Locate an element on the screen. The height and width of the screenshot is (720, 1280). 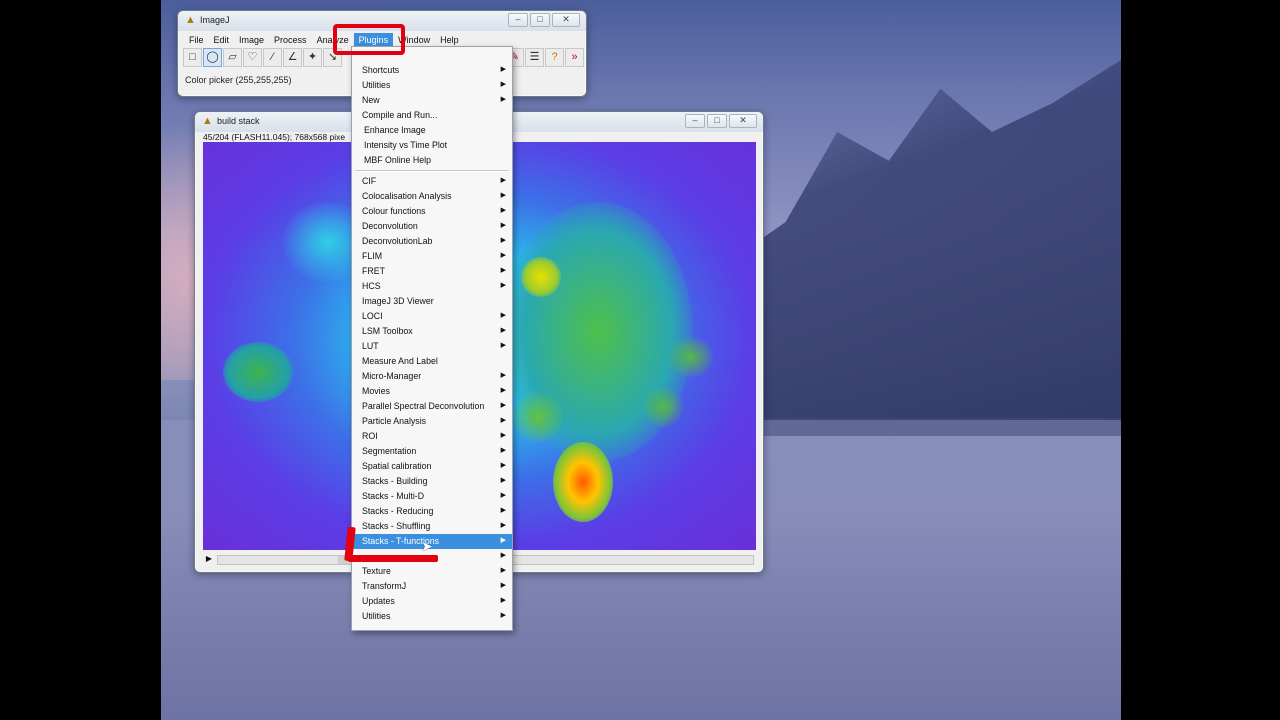
plugins-menu-item: Enhance Image is located at coordinates (432, 130).